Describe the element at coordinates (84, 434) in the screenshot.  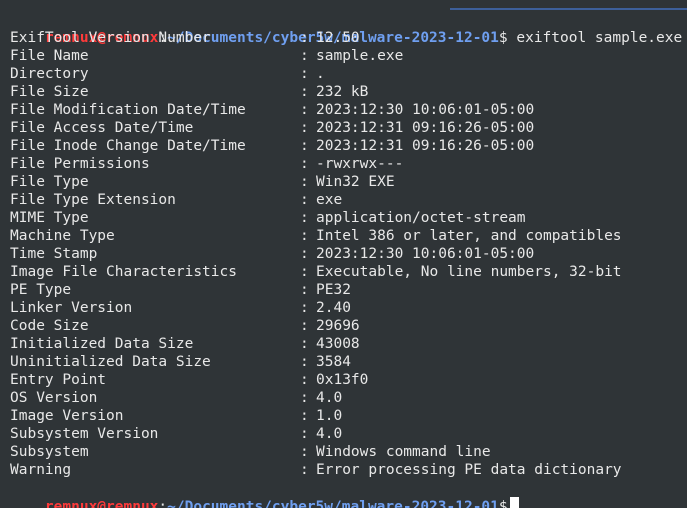
I see `field-name: Subsystem Version` at that location.